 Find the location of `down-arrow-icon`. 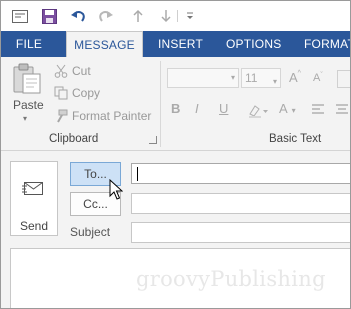

down-arrow-icon is located at coordinates (166, 16).